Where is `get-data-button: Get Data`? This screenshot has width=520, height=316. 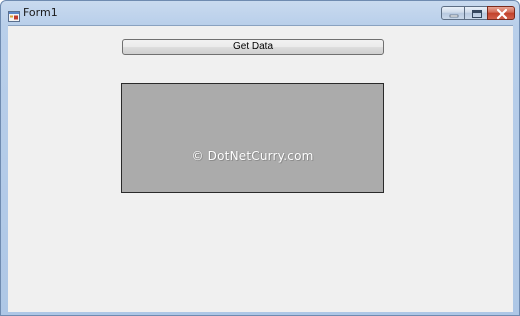
get-data-button: Get Data is located at coordinates (253, 47).